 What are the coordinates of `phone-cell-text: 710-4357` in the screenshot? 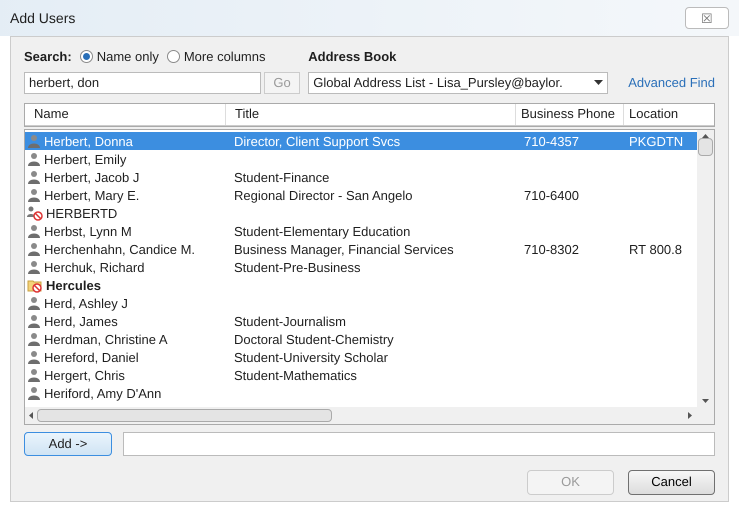 It's located at (551, 141).